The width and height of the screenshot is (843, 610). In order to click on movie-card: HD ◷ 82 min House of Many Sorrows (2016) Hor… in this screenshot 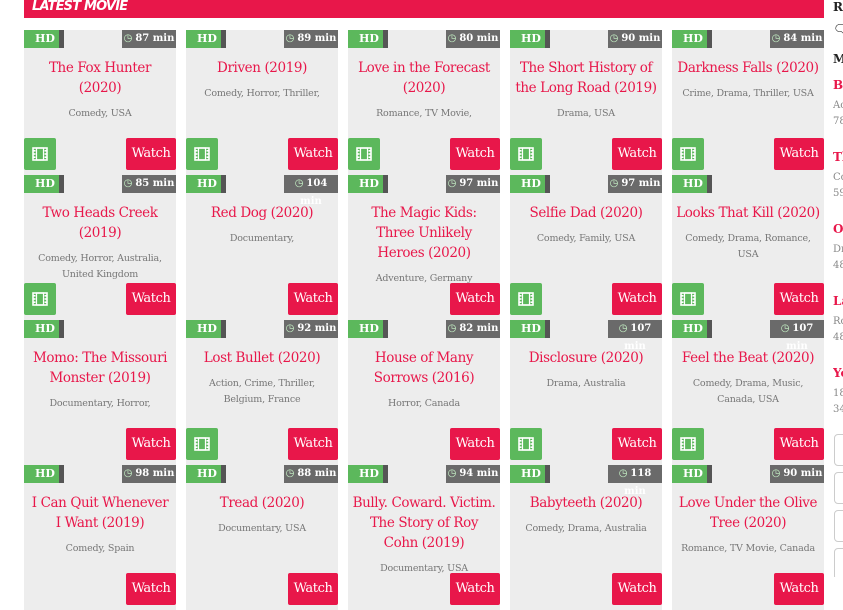, I will do `click(424, 392)`.